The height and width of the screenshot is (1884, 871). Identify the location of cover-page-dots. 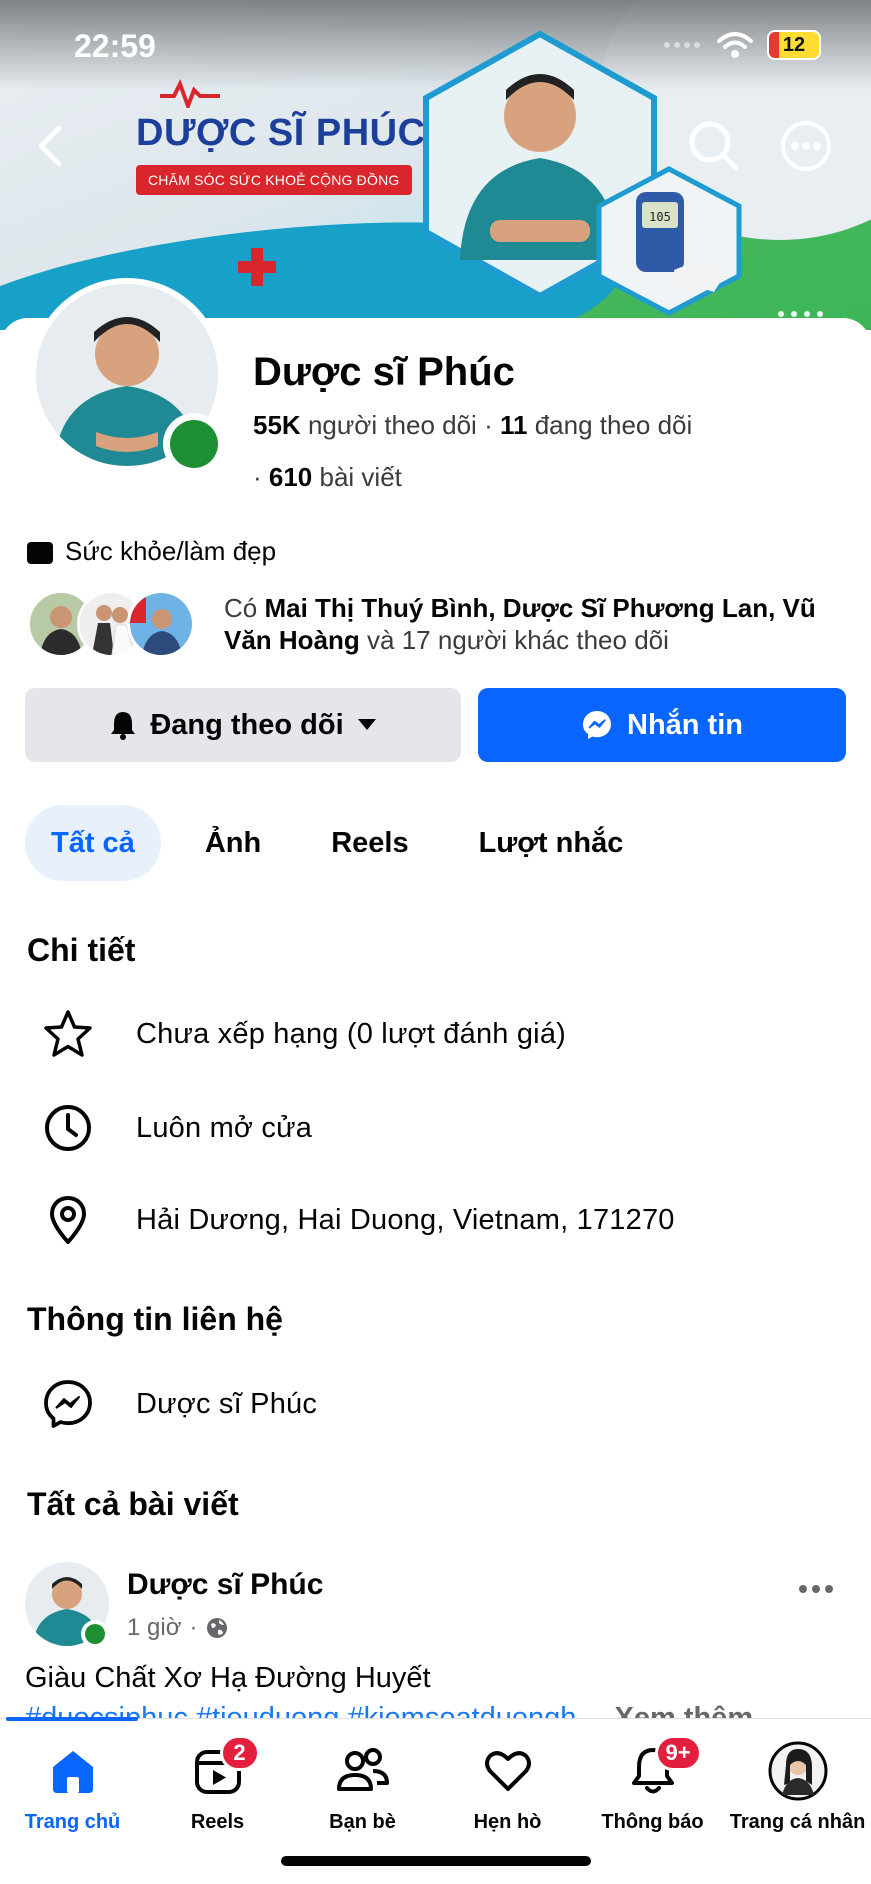
(800, 314).